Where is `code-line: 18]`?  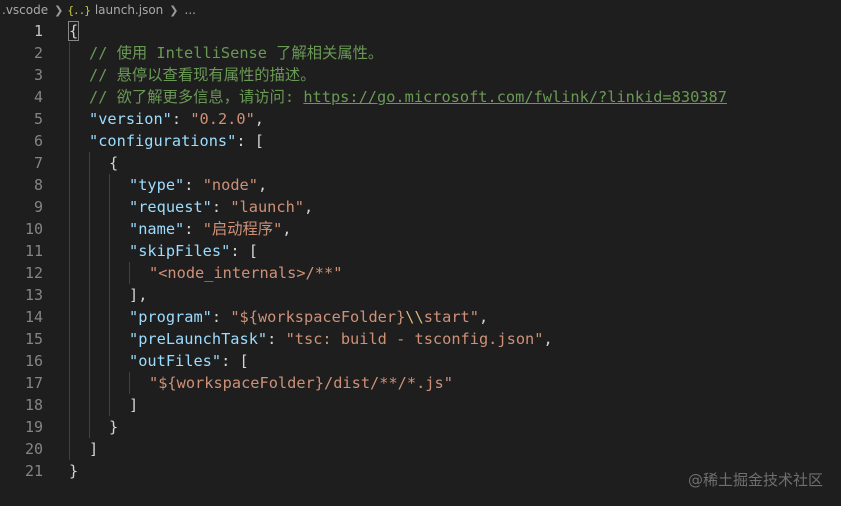
code-line: 18] is located at coordinates (420, 405).